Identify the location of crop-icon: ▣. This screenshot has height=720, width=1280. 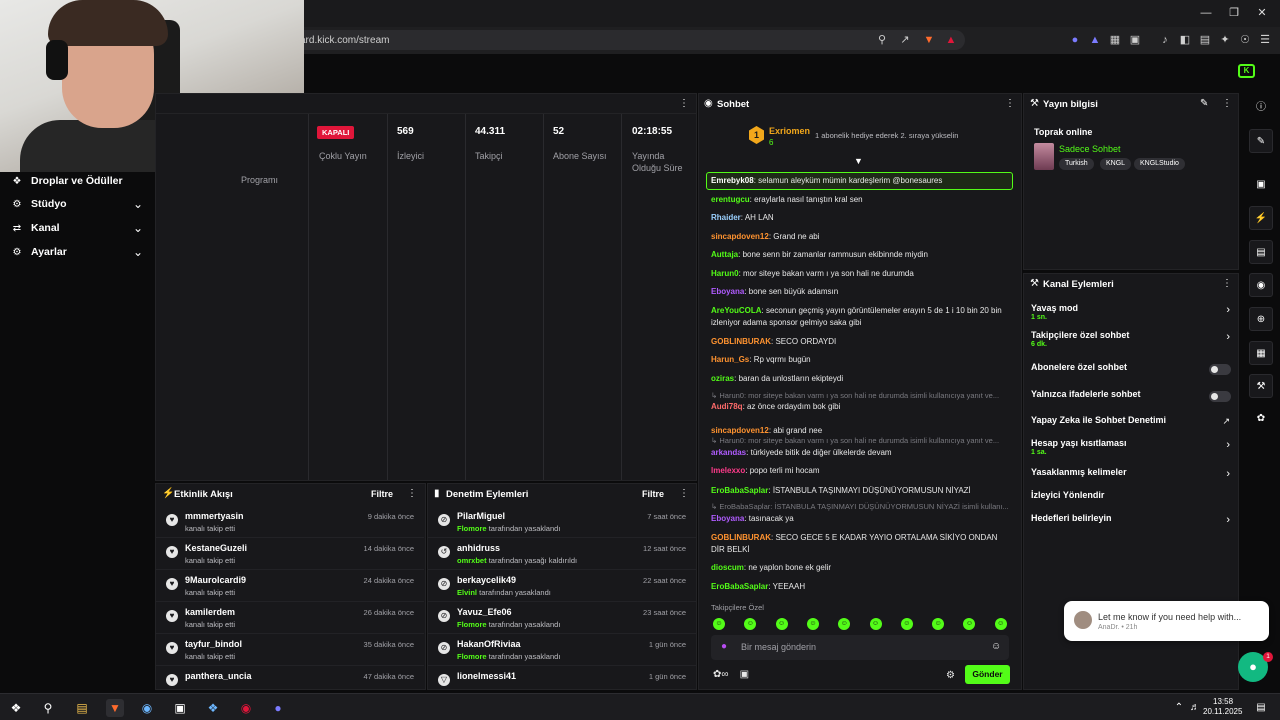
(1261, 185).